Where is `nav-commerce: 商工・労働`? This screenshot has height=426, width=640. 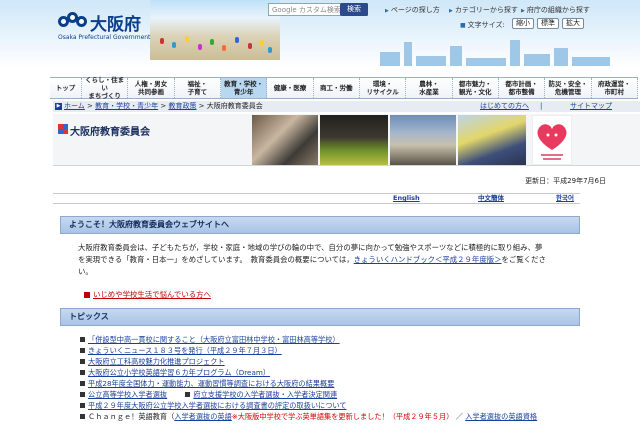
nav-commerce: 商工・労働 is located at coordinates (337, 88).